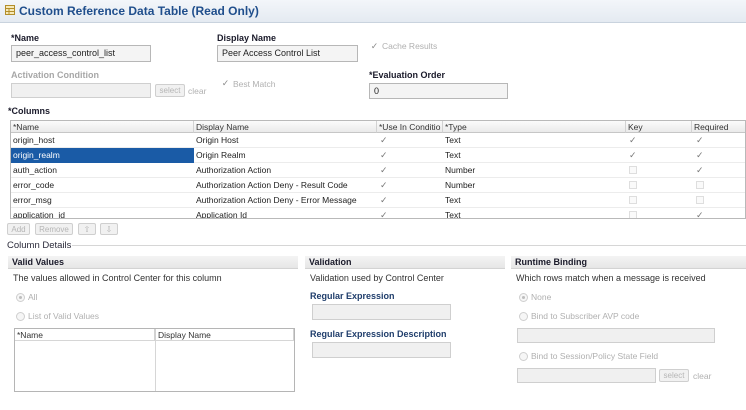 The height and width of the screenshot is (410, 746). What do you see at coordinates (378, 170) in the screenshot?
I see `table-row: auth_action Authorization Action Number ✓ ✓` at bounding box center [378, 170].